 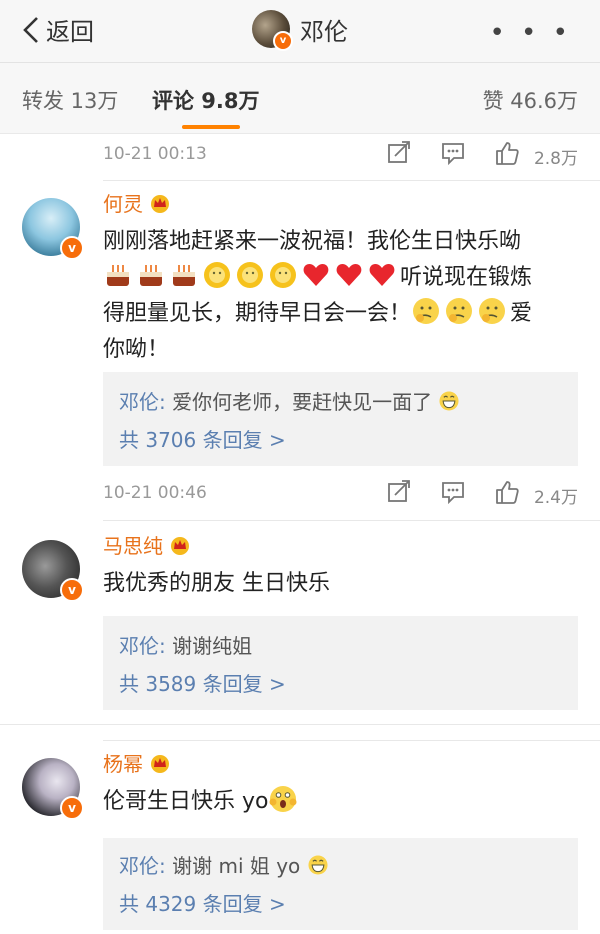 What do you see at coordinates (202, 902) in the screenshot?
I see `reply-count-link: 共 4329 条回复 >` at bounding box center [202, 902].